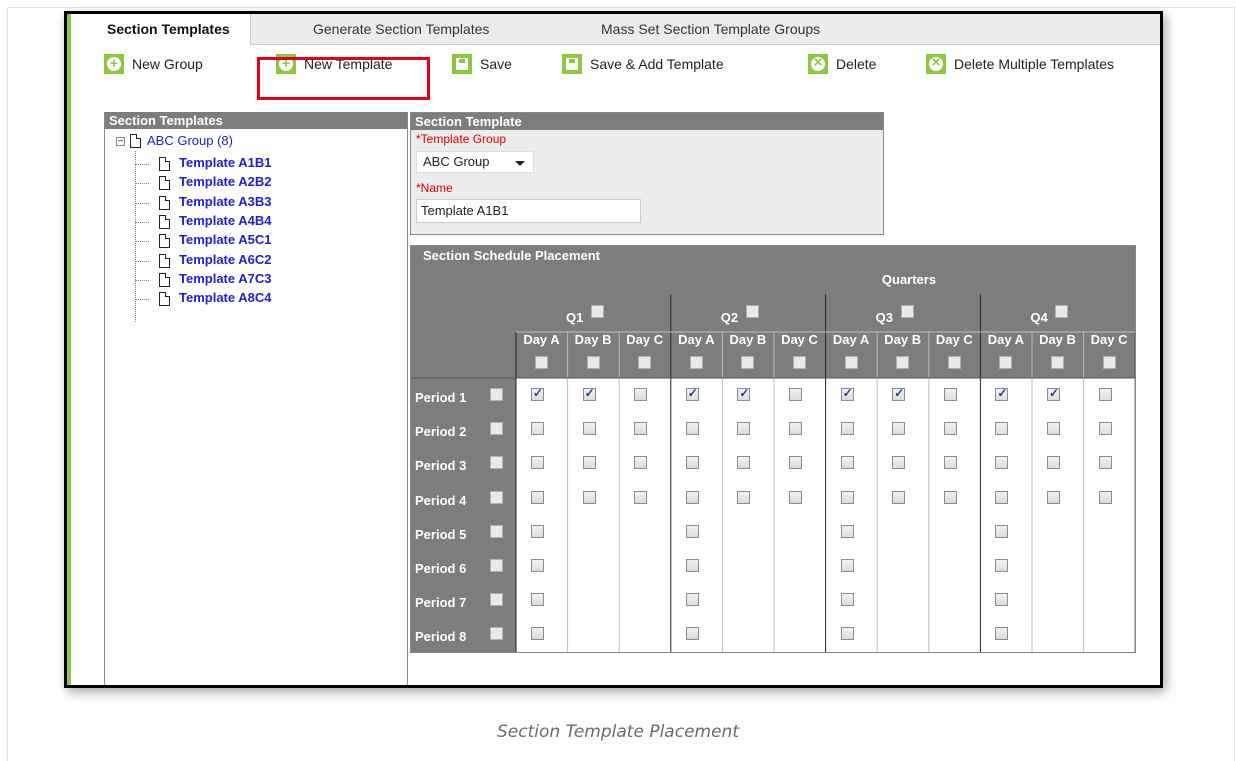 This screenshot has width=1236, height=761. What do you see at coordinates (190, 142) in the screenshot?
I see `tree-group-abc: ABC Group (8)` at bounding box center [190, 142].